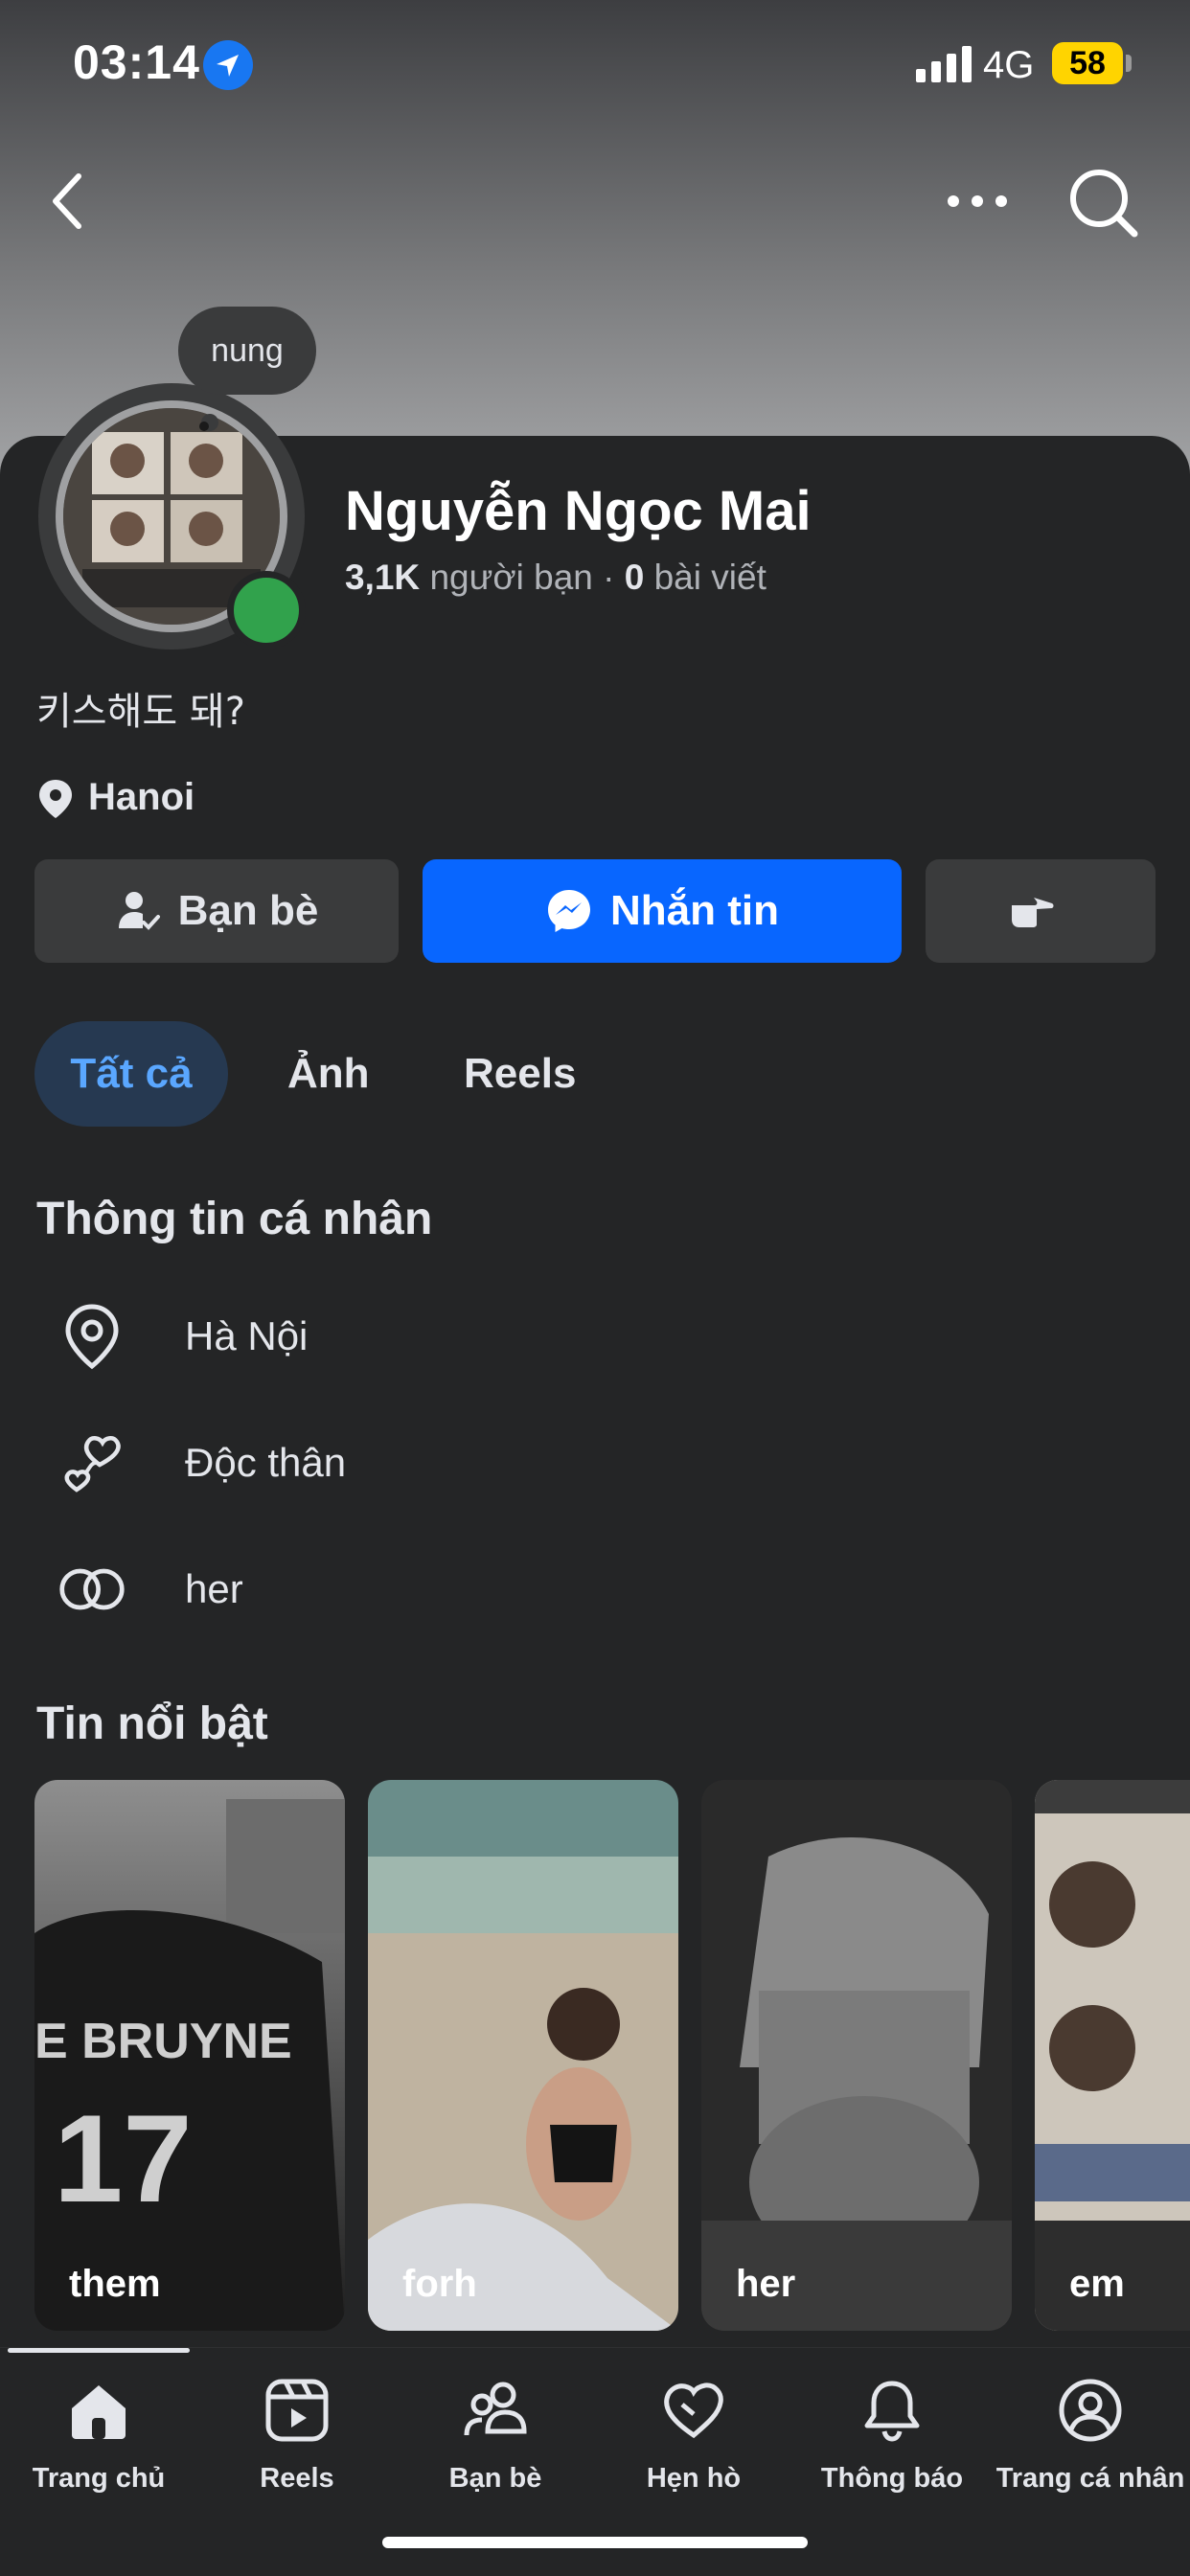  I want to click on nav-friends: Bạn bè, so click(496, 2436).